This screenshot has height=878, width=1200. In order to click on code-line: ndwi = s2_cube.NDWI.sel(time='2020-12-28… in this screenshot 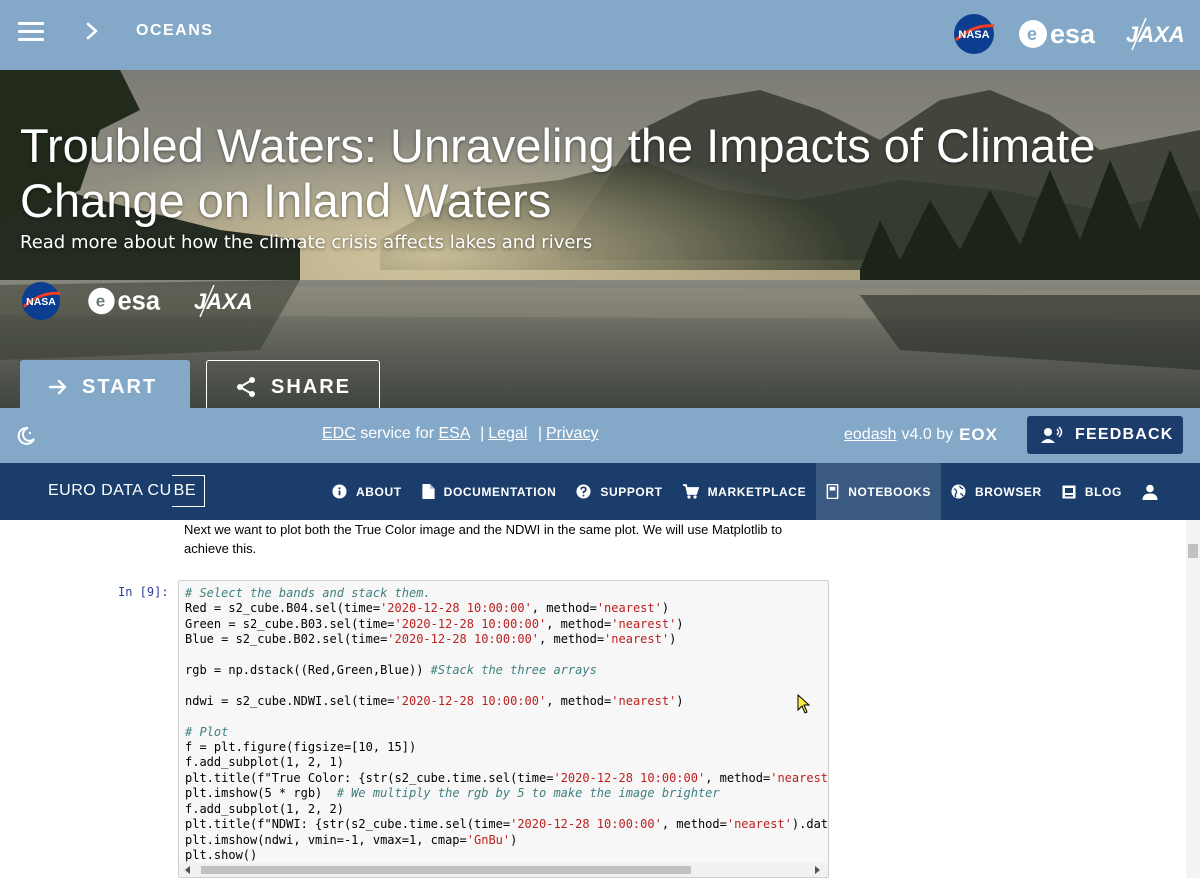, I will do `click(434, 700)`.